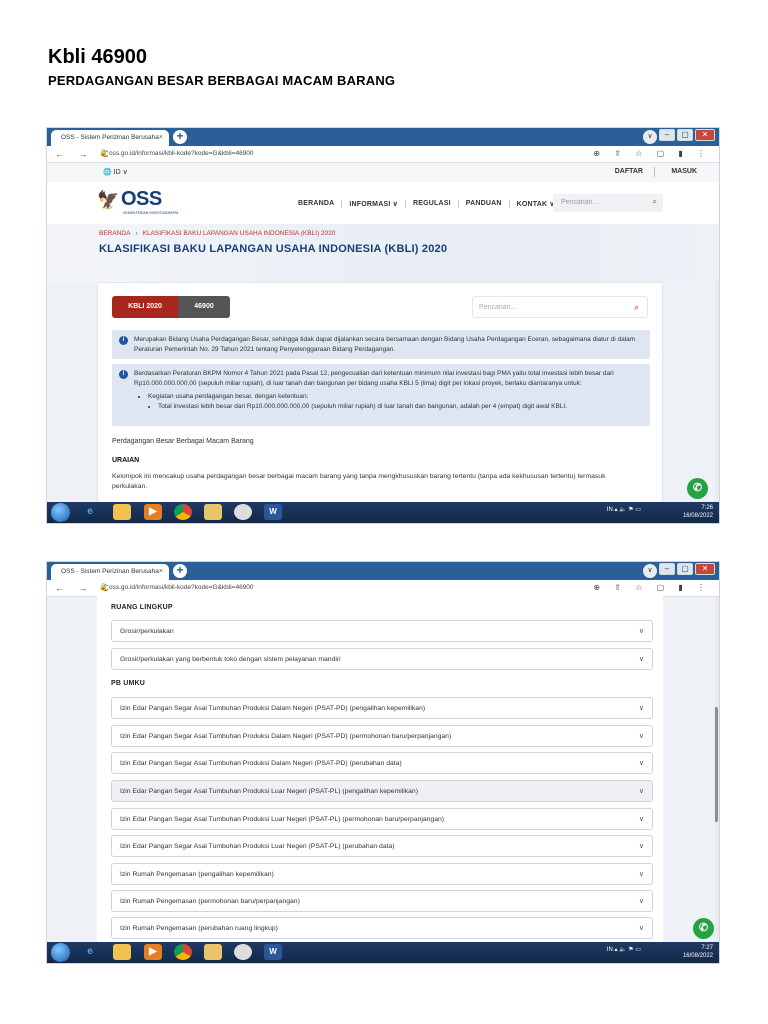  Describe the element at coordinates (629, 171) in the screenshot. I see `register-link: DAFTAR` at that location.